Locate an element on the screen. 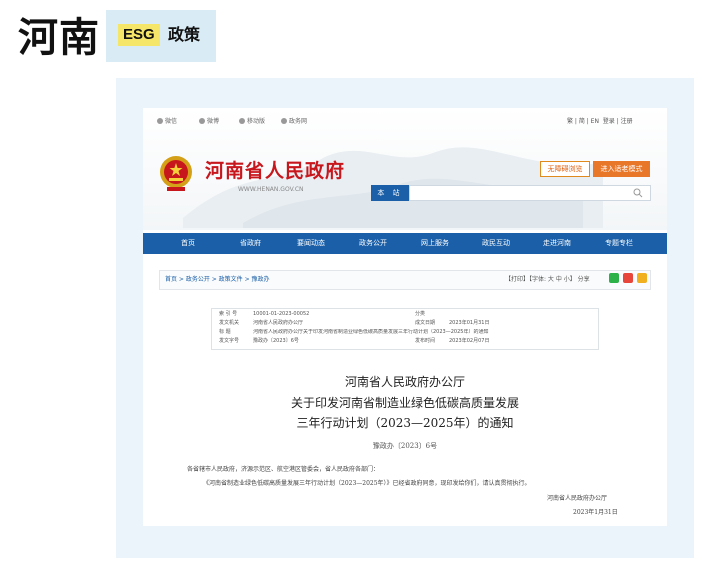 This screenshot has height=568, width=704. barrier-free-button: 无障碍浏览 is located at coordinates (565, 169).